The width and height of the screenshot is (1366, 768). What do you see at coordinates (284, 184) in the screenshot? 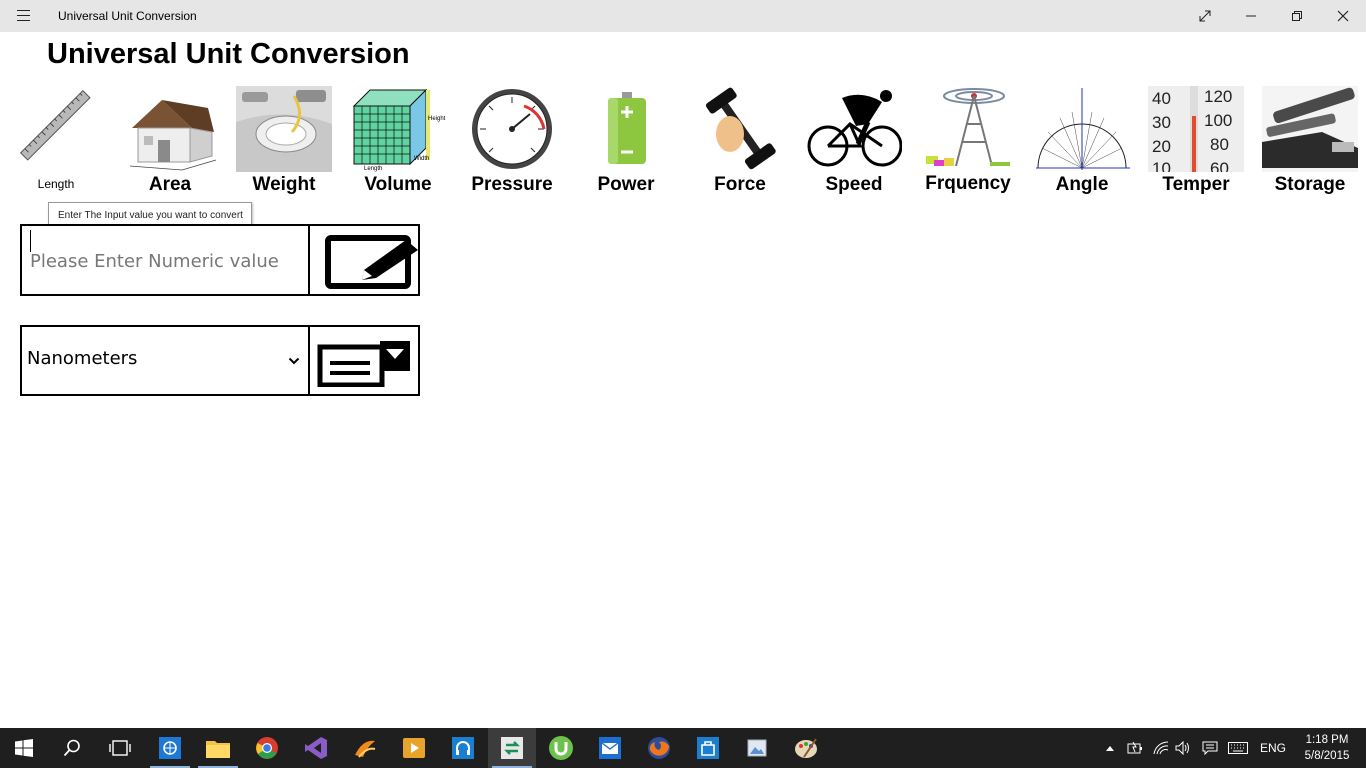
I see `category-label: Weight` at bounding box center [284, 184].